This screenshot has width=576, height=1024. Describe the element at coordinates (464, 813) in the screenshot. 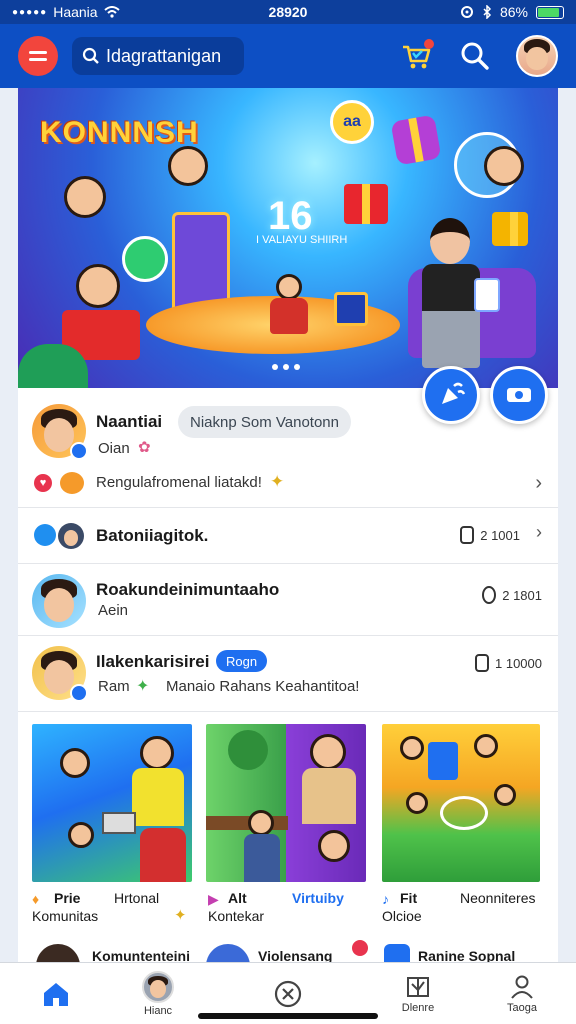

I see `drawing-decoration` at that location.